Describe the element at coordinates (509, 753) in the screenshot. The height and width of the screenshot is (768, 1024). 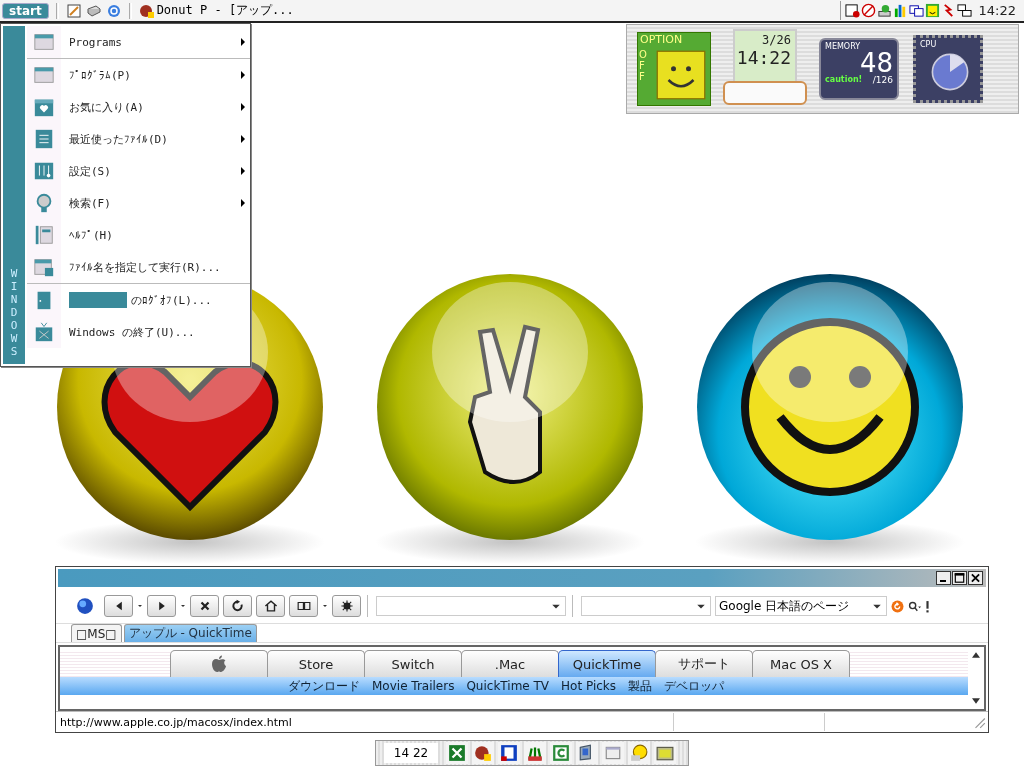
I see `document-icon` at that location.